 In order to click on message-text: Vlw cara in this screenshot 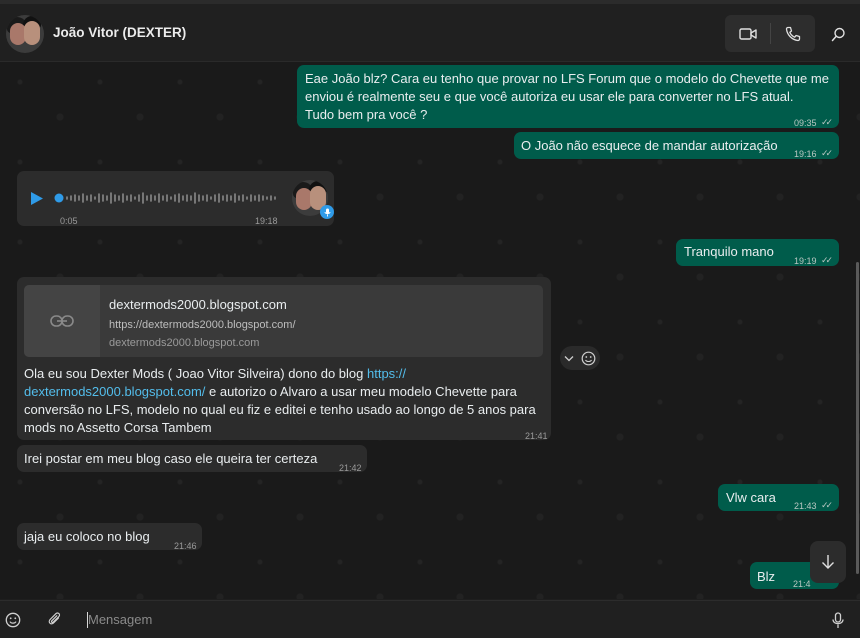, I will do `click(751, 497)`.